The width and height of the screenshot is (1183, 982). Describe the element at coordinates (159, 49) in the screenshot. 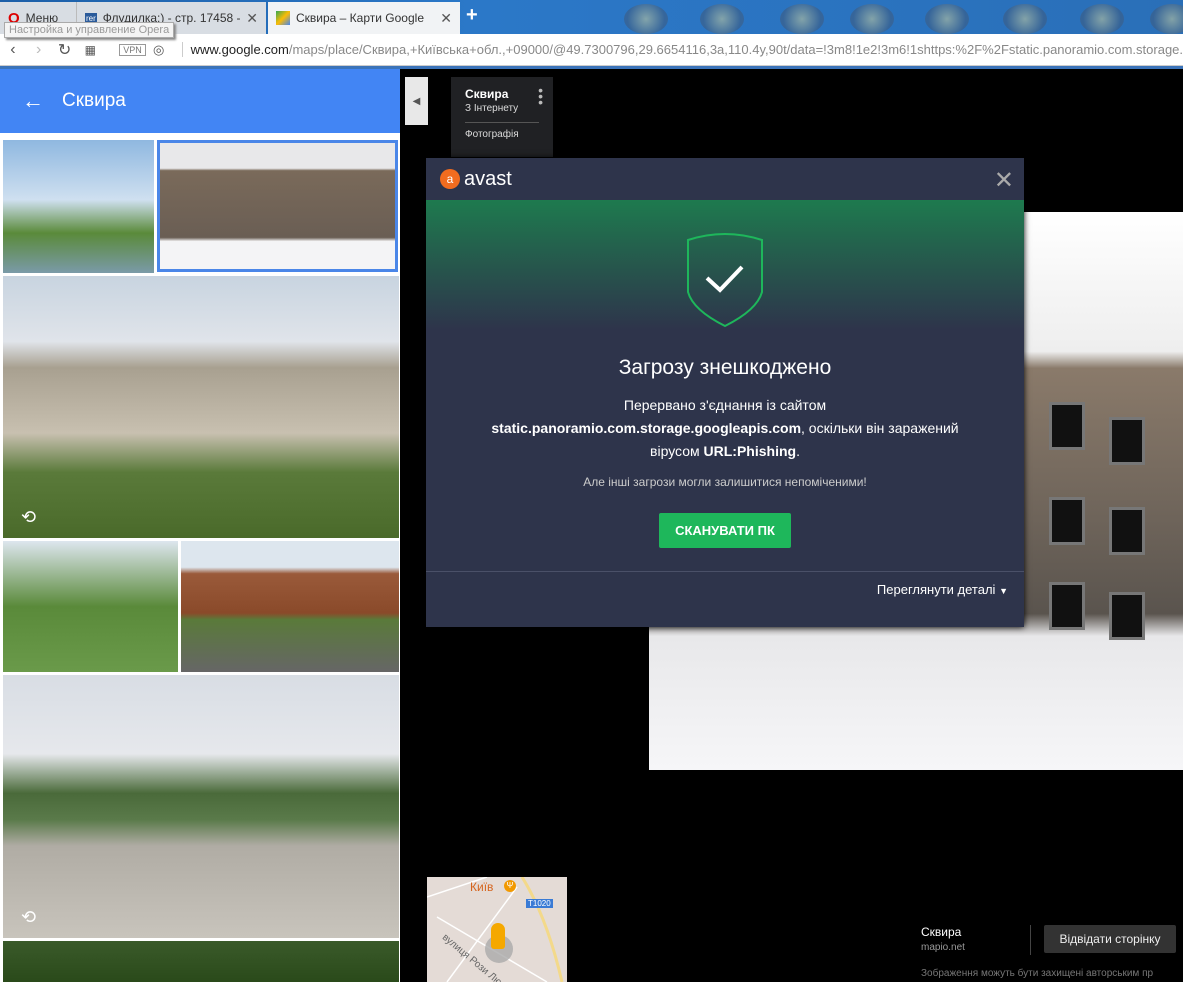

I see `globe-icon: ◎` at that location.